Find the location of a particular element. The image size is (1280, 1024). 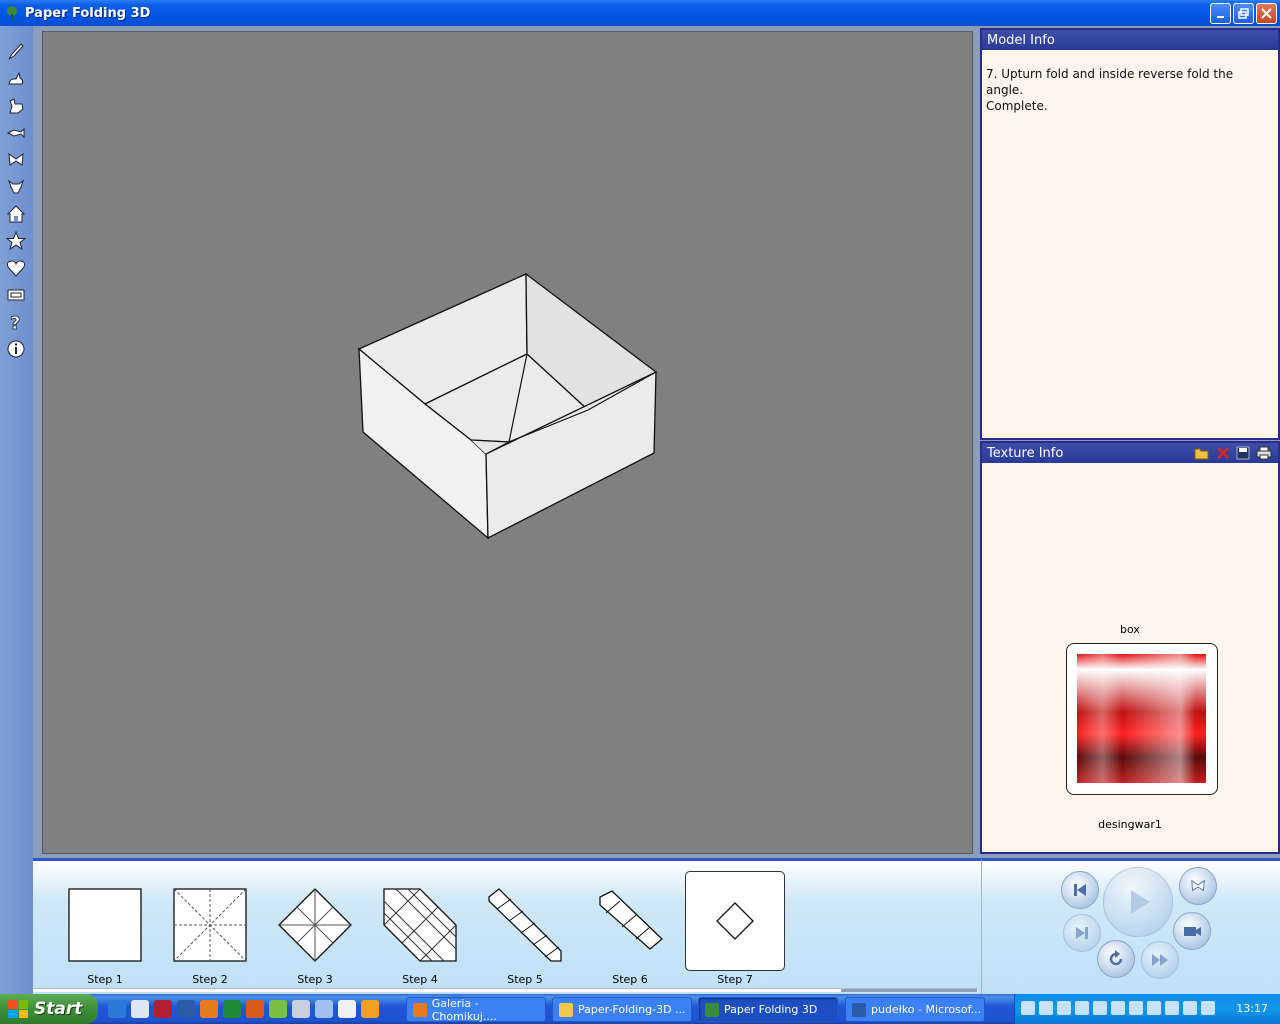

open-folder-icon is located at coordinates (1202, 453).